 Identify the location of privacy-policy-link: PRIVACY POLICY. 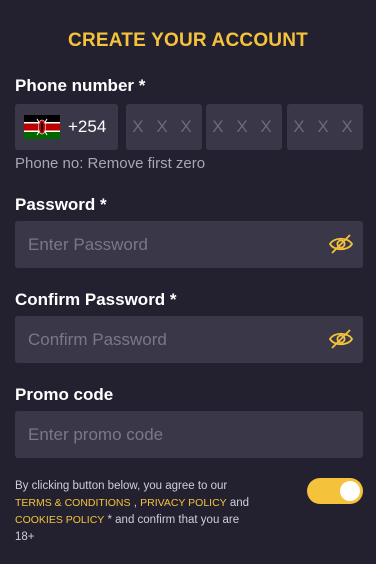
(183, 503).